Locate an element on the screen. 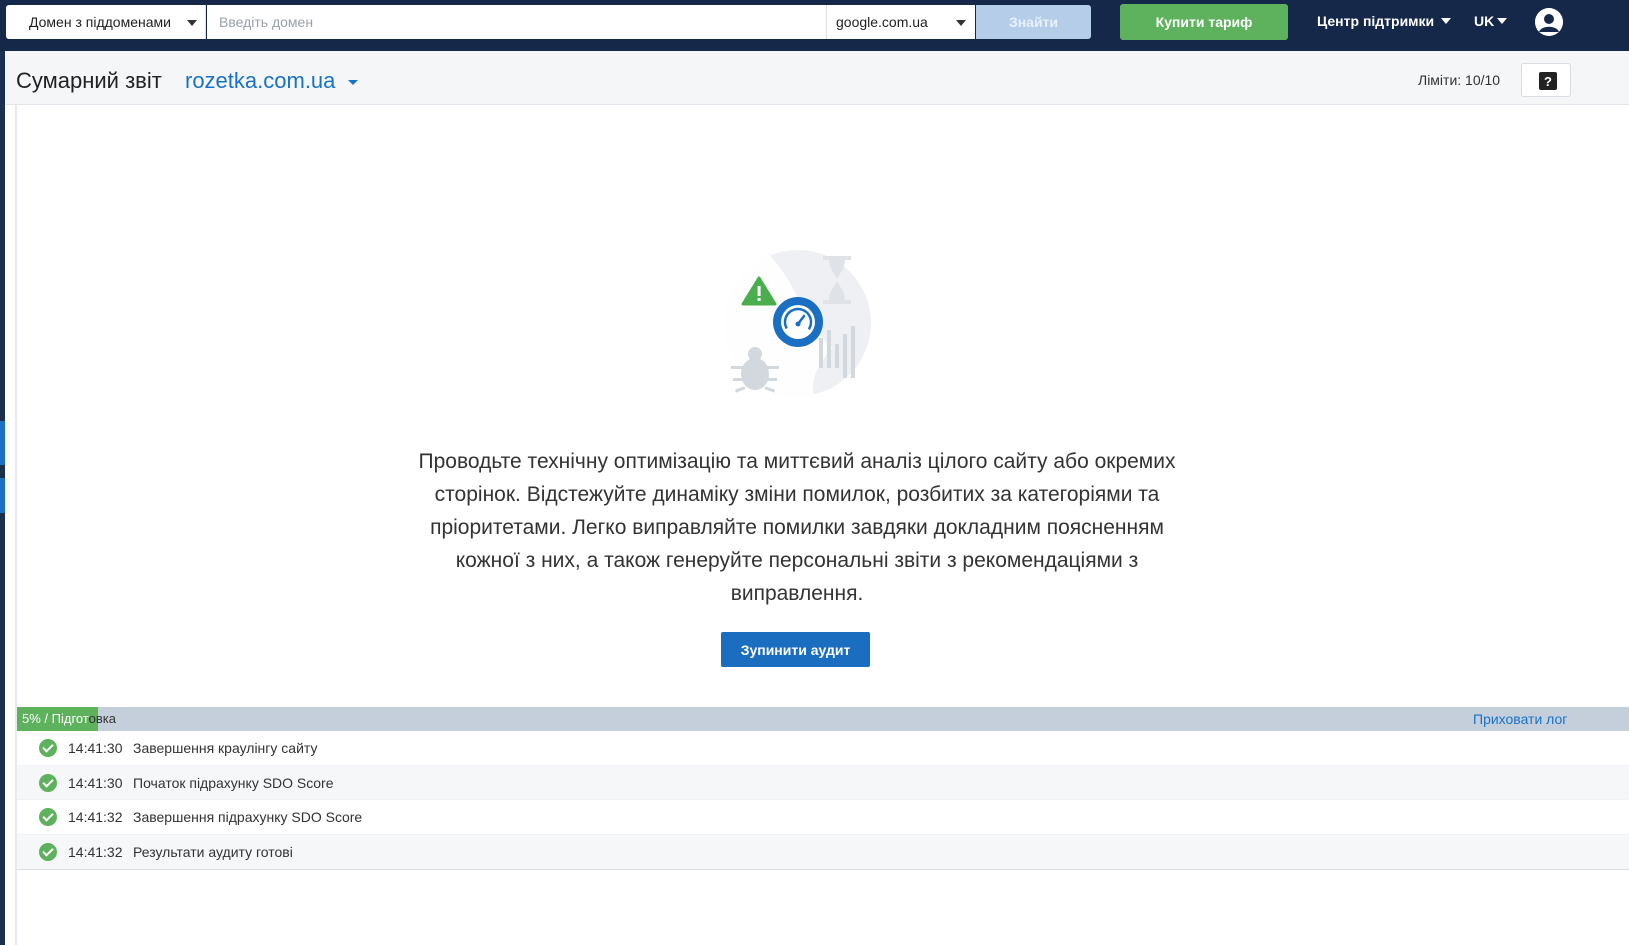 Image resolution: width=1629 pixels, height=945 pixels. question-icon: ? is located at coordinates (1548, 81).